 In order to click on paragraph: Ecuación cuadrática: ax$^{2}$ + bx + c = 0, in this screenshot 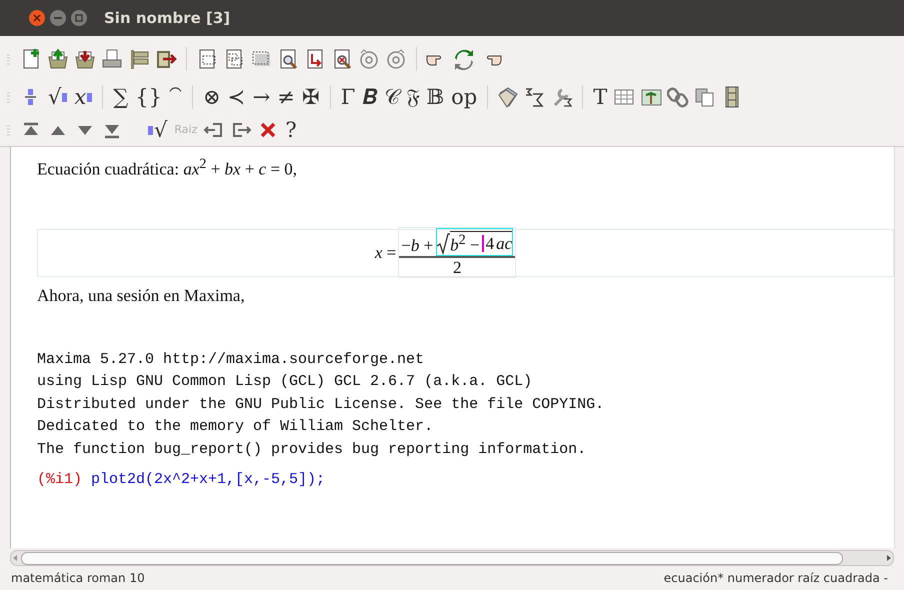, I will do `click(167, 168)`.